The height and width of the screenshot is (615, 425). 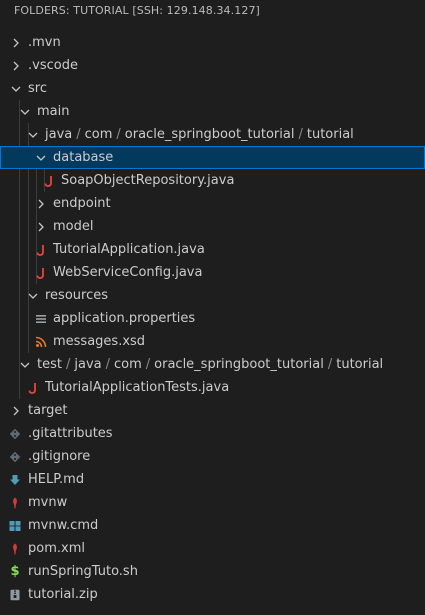 What do you see at coordinates (124, 318) in the screenshot?
I see `tree-item-label: application.properties` at bounding box center [124, 318].